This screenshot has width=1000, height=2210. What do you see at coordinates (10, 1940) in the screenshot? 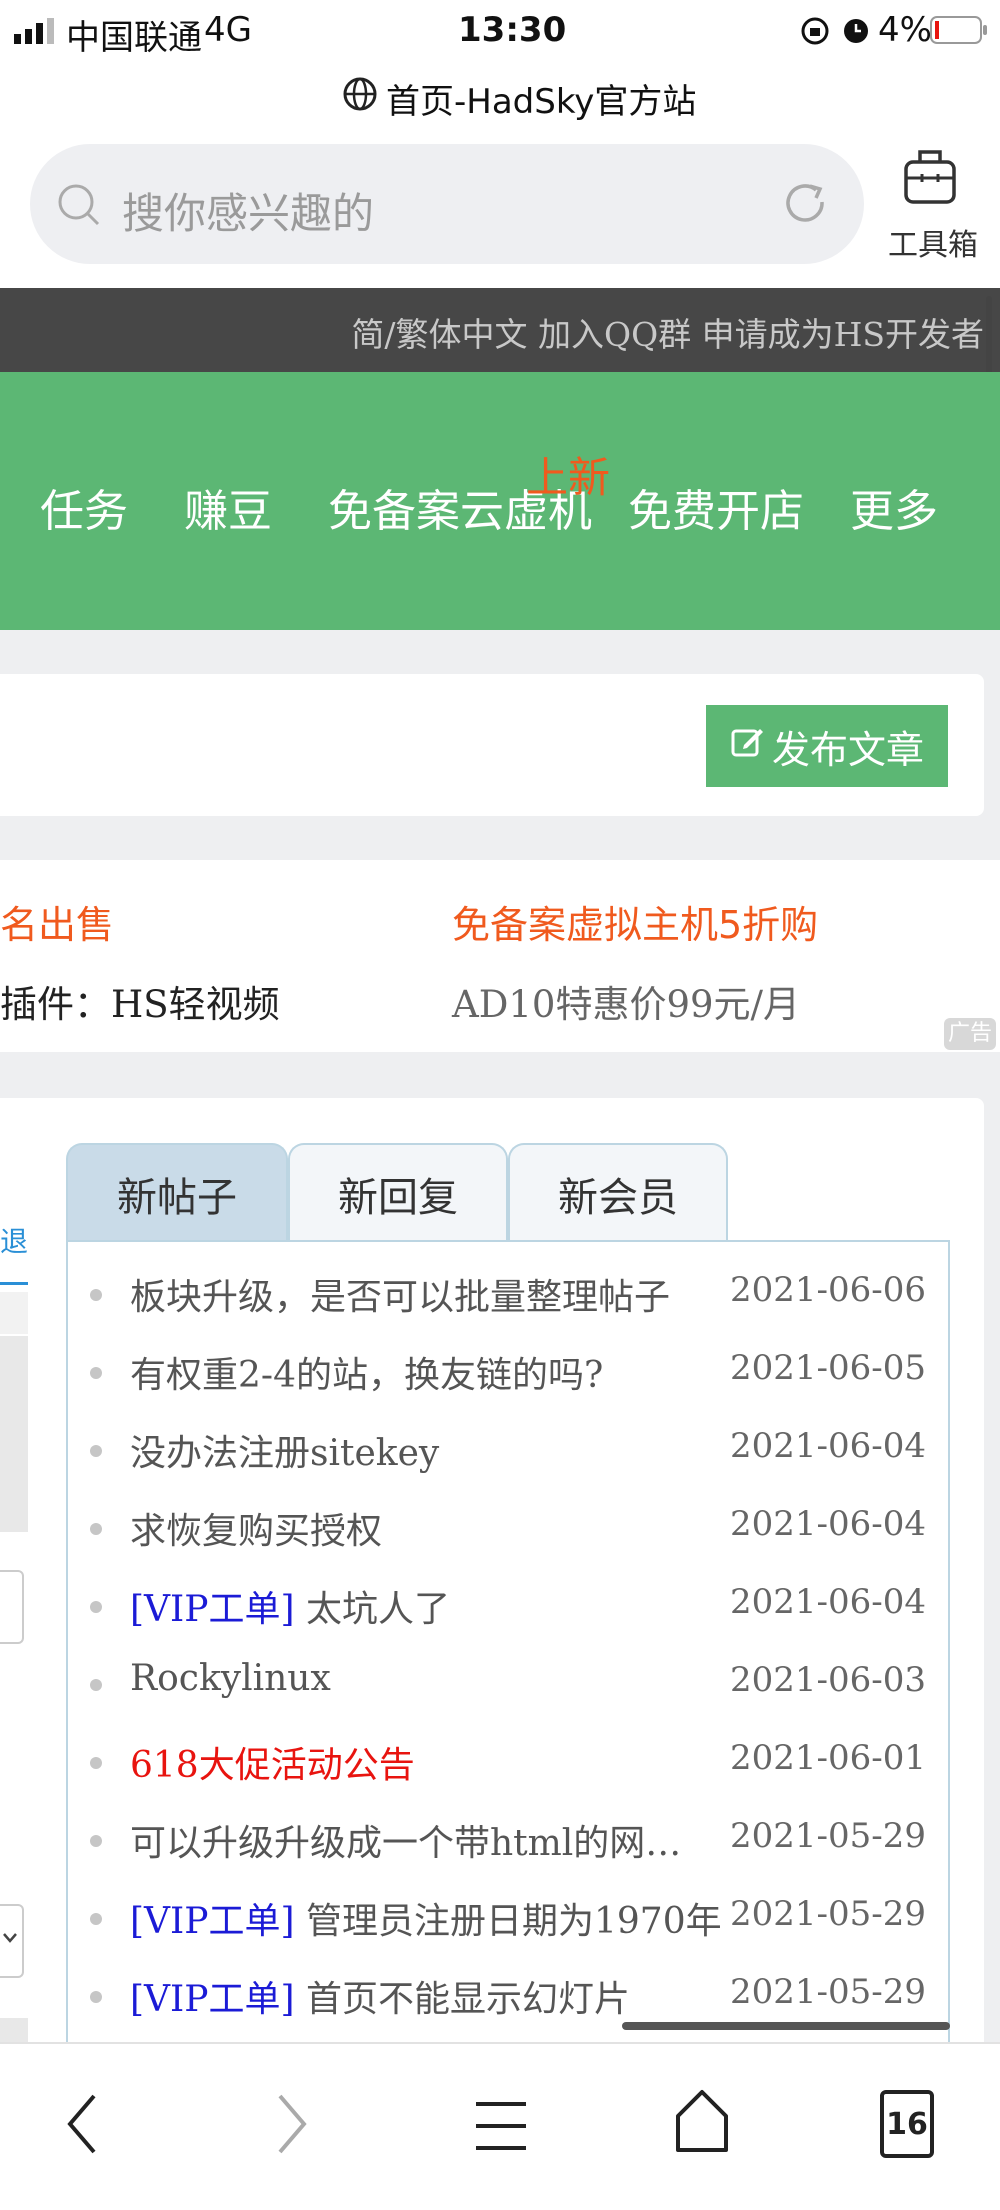
I see `chevron-down-icon` at bounding box center [10, 1940].